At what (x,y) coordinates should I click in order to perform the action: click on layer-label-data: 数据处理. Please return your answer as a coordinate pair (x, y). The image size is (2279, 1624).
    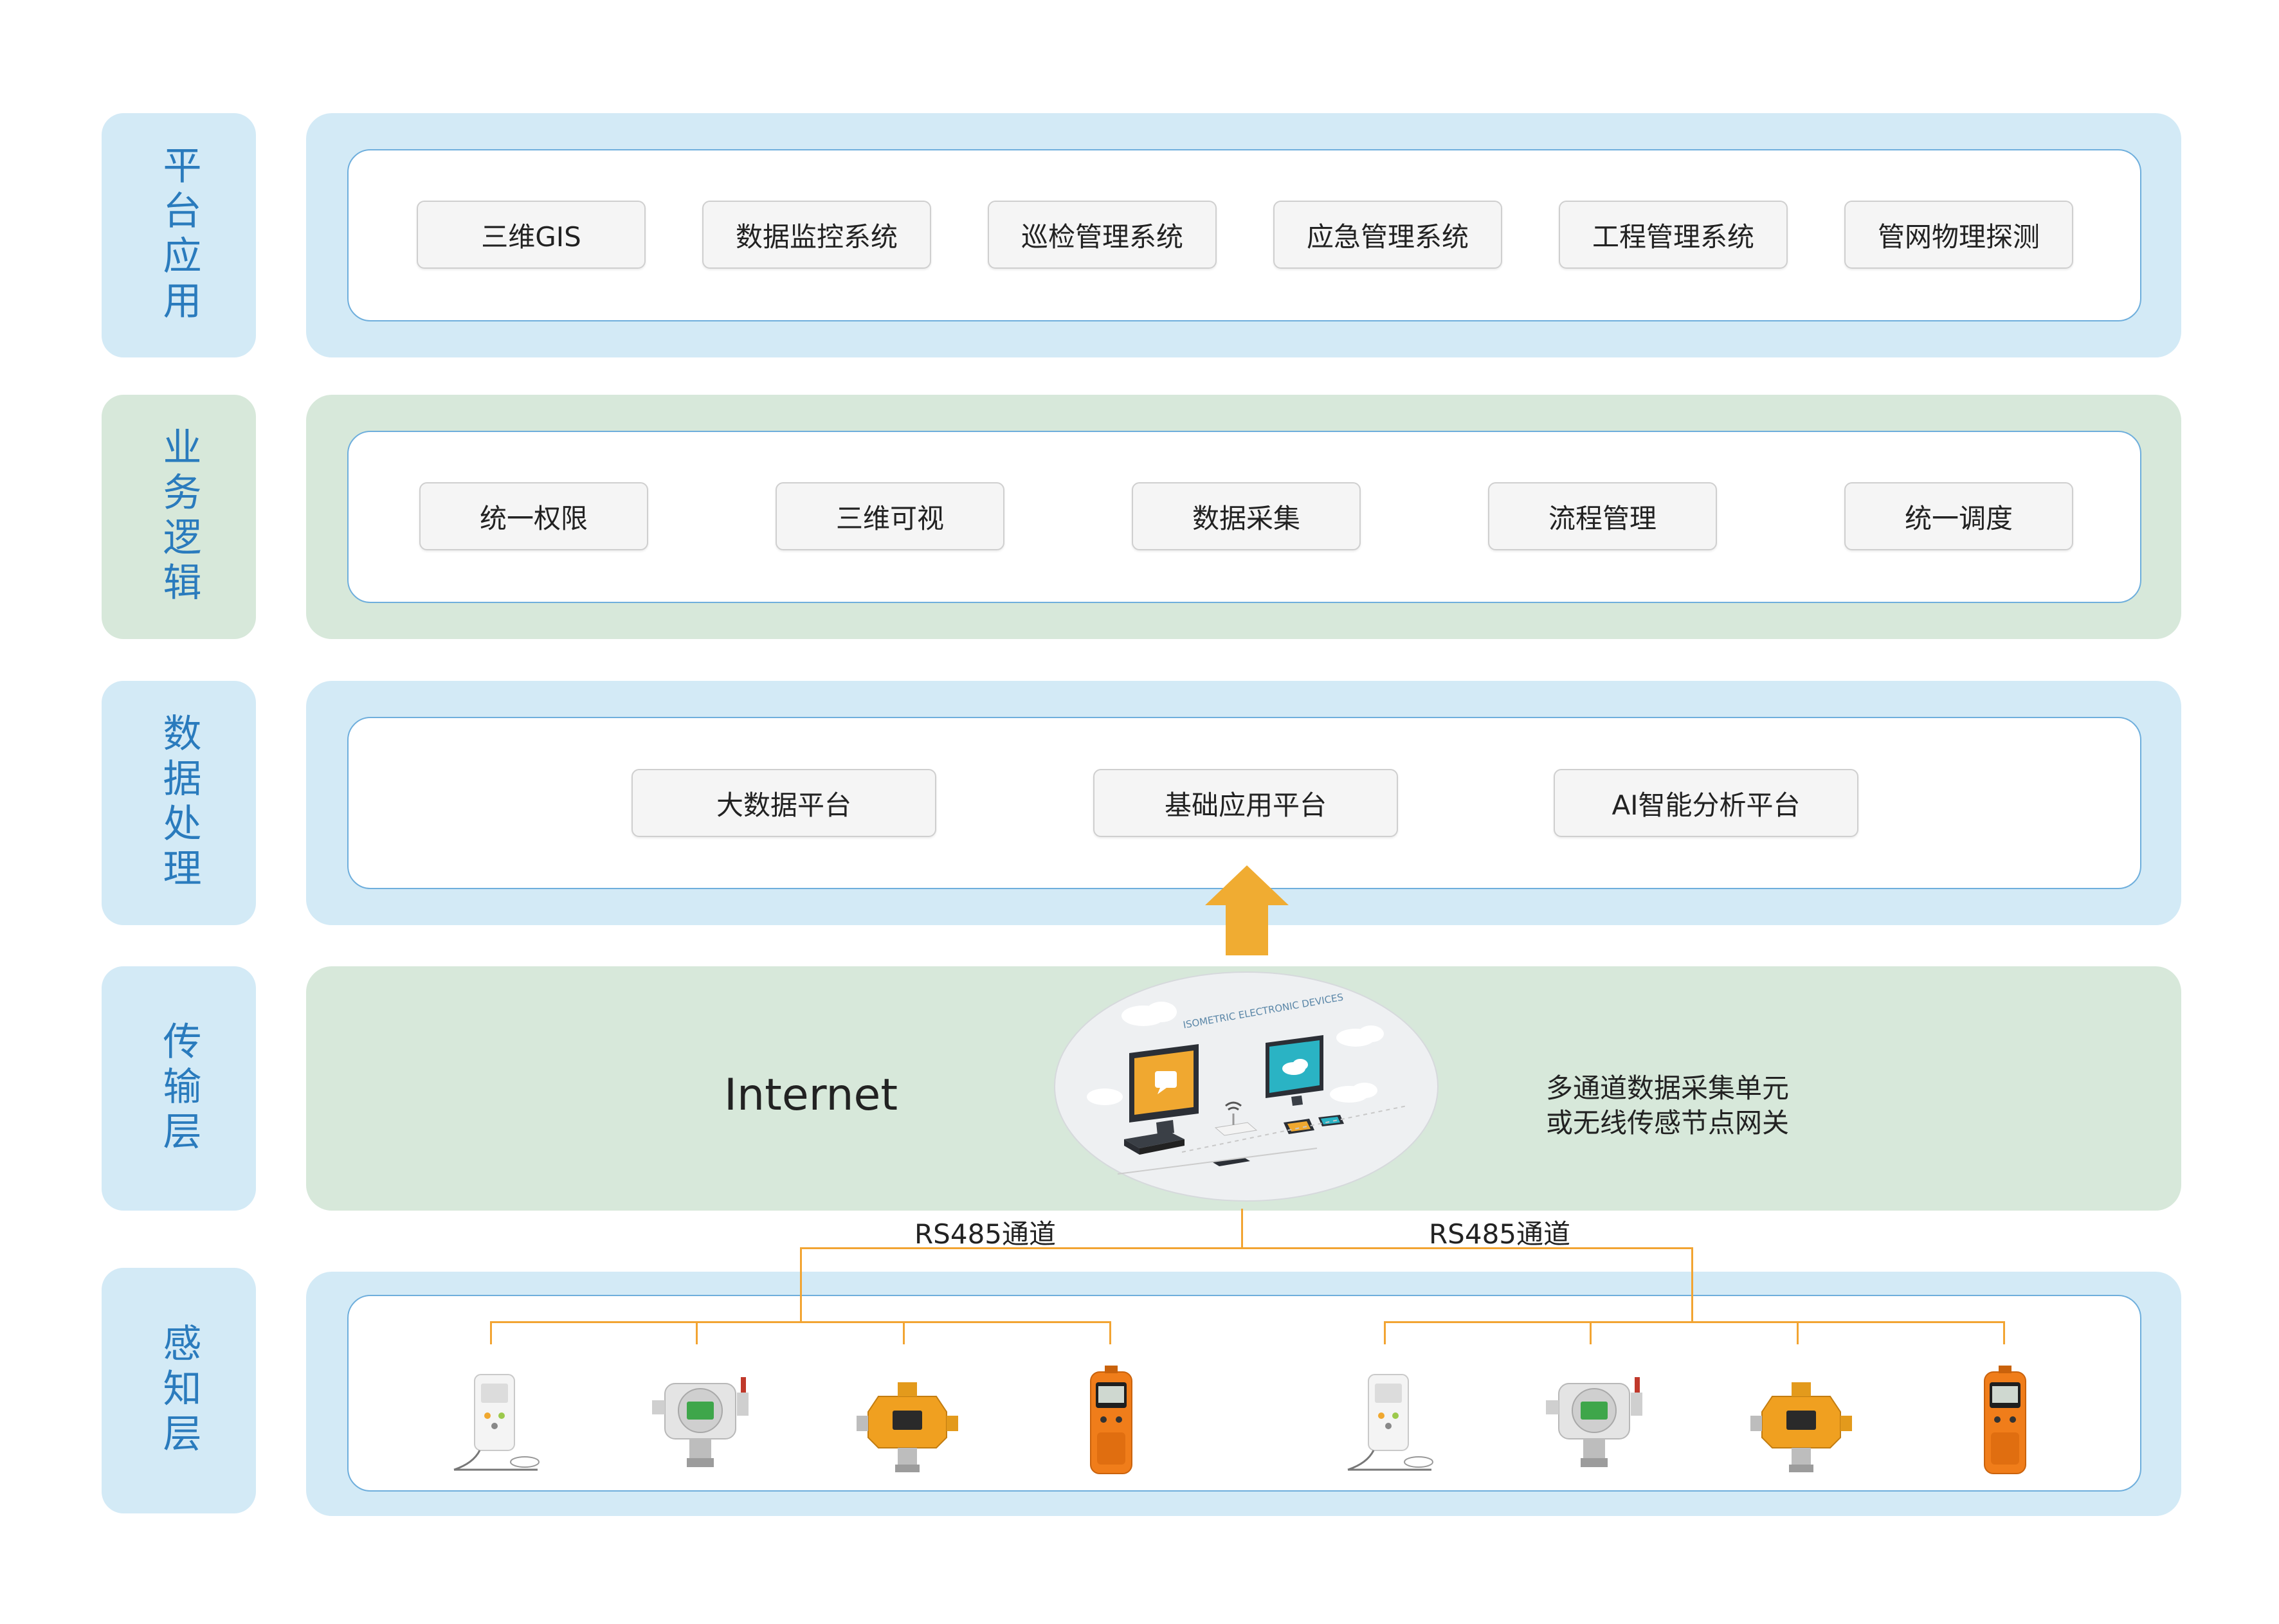
    Looking at the image, I should click on (179, 803).